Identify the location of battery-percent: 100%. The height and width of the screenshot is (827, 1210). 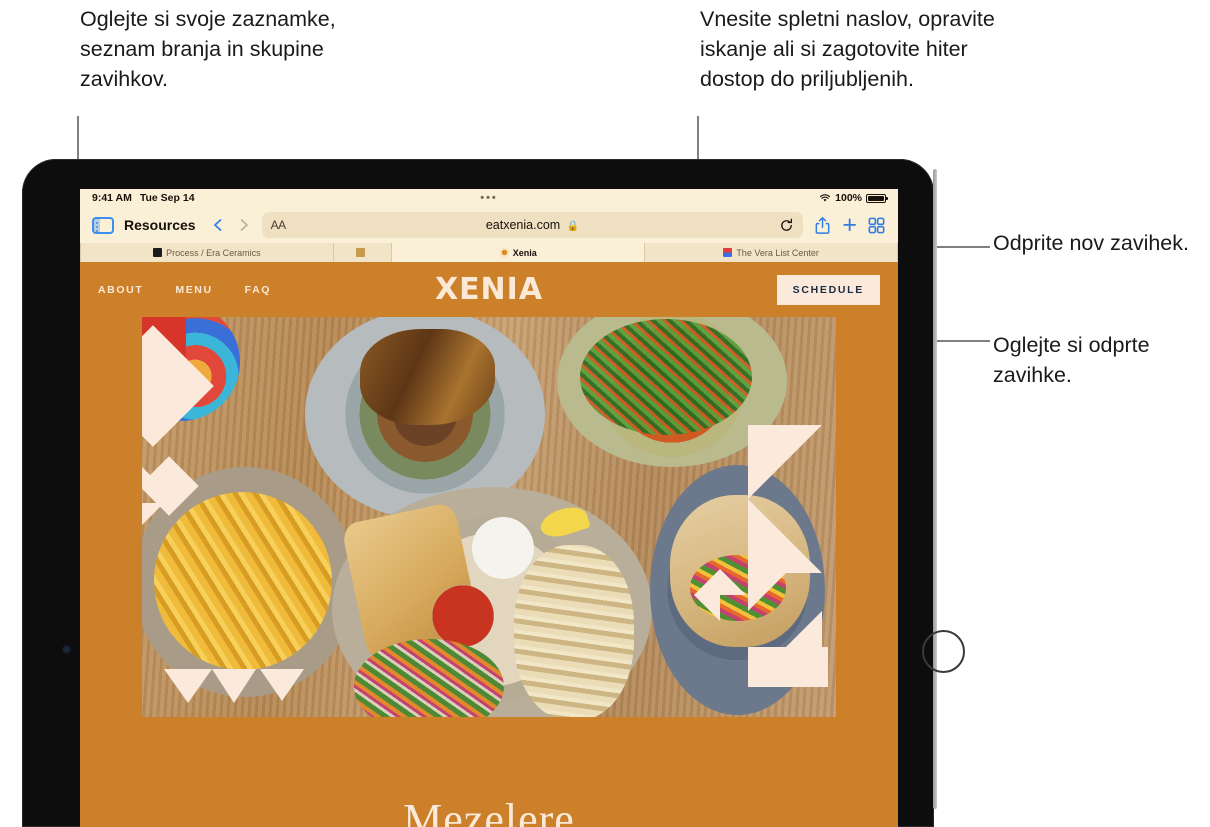
(848, 198).